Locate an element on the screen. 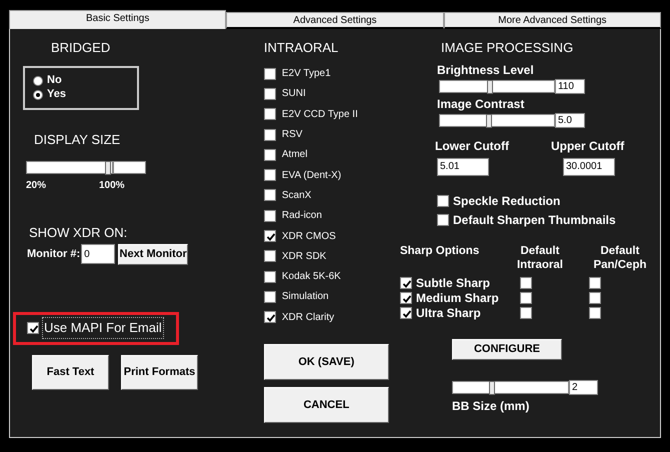  checkbox-label: Rad-icon is located at coordinates (302, 216).